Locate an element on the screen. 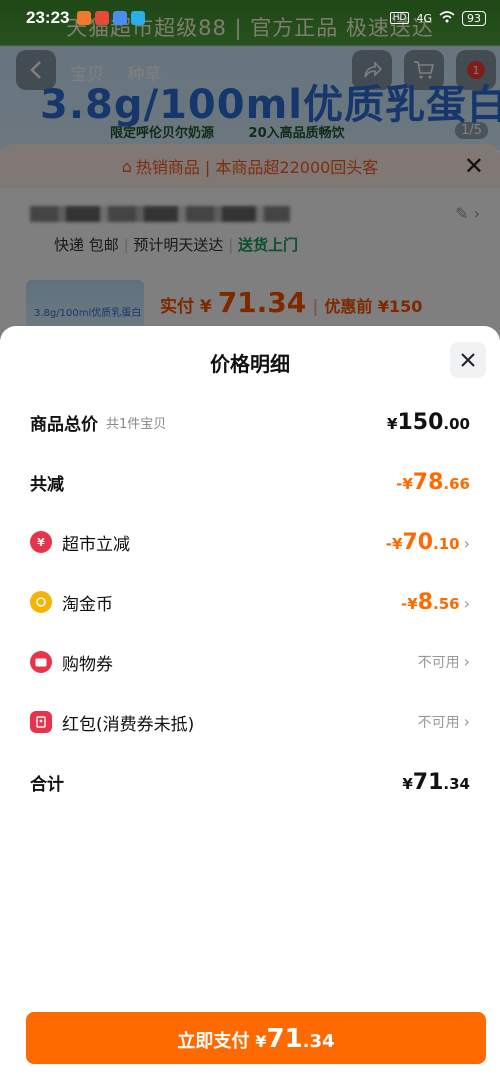 The height and width of the screenshot is (1075, 500). amount-integer: 71 is located at coordinates (428, 782).